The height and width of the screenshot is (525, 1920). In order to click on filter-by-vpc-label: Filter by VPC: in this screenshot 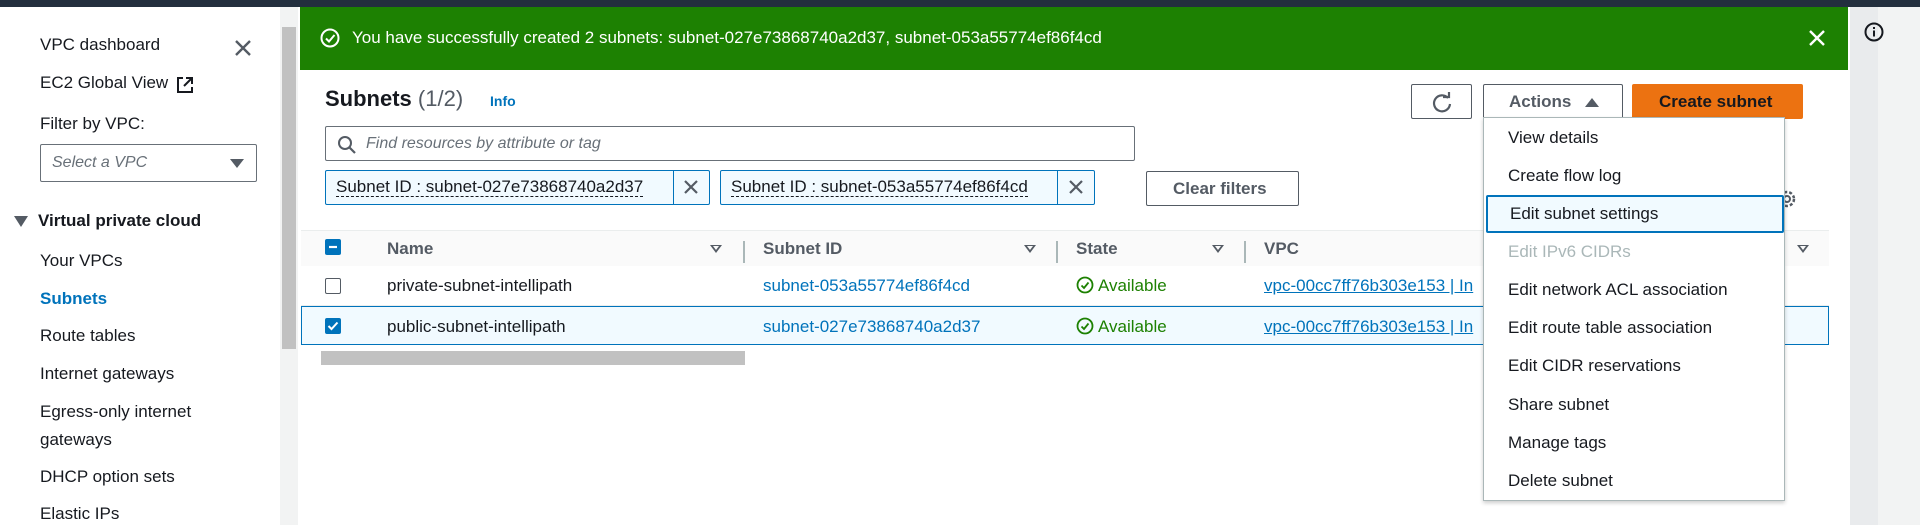, I will do `click(92, 123)`.